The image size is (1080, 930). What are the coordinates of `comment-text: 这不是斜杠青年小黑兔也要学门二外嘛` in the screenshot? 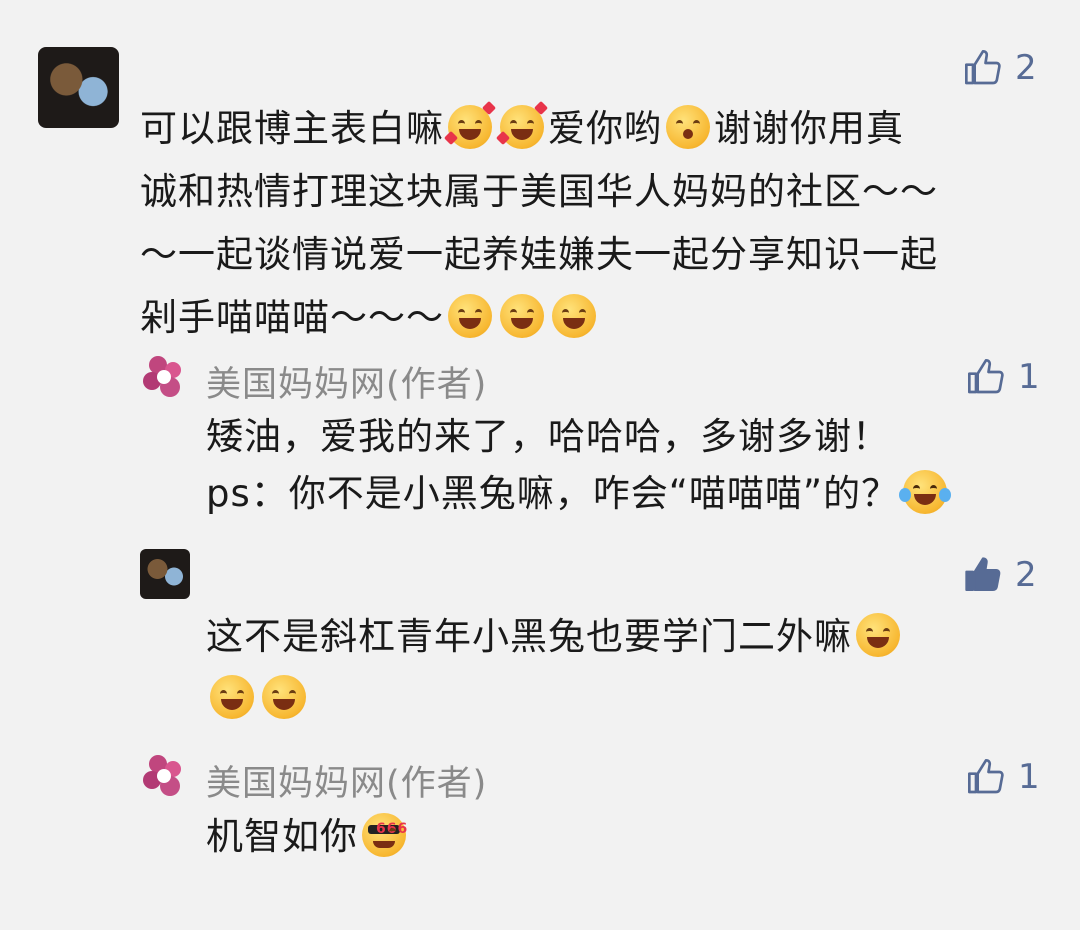 It's located at (626, 668).